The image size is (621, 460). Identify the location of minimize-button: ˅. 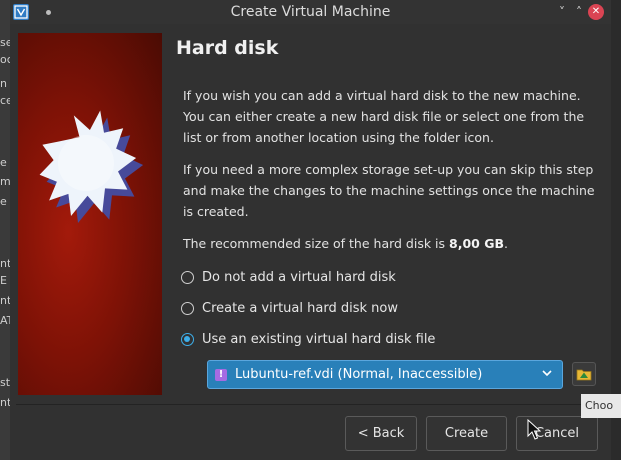
(562, 12).